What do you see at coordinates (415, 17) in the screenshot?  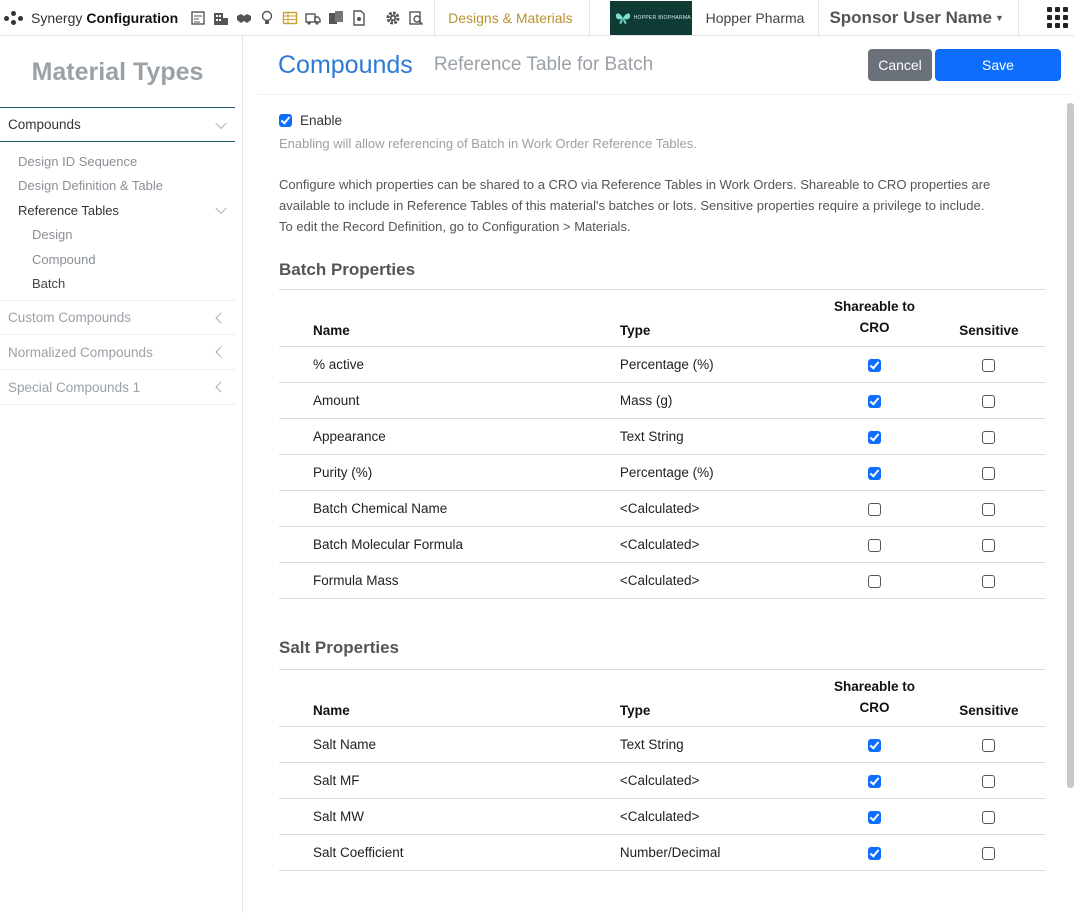 I see `settings-search-icon` at bounding box center [415, 17].